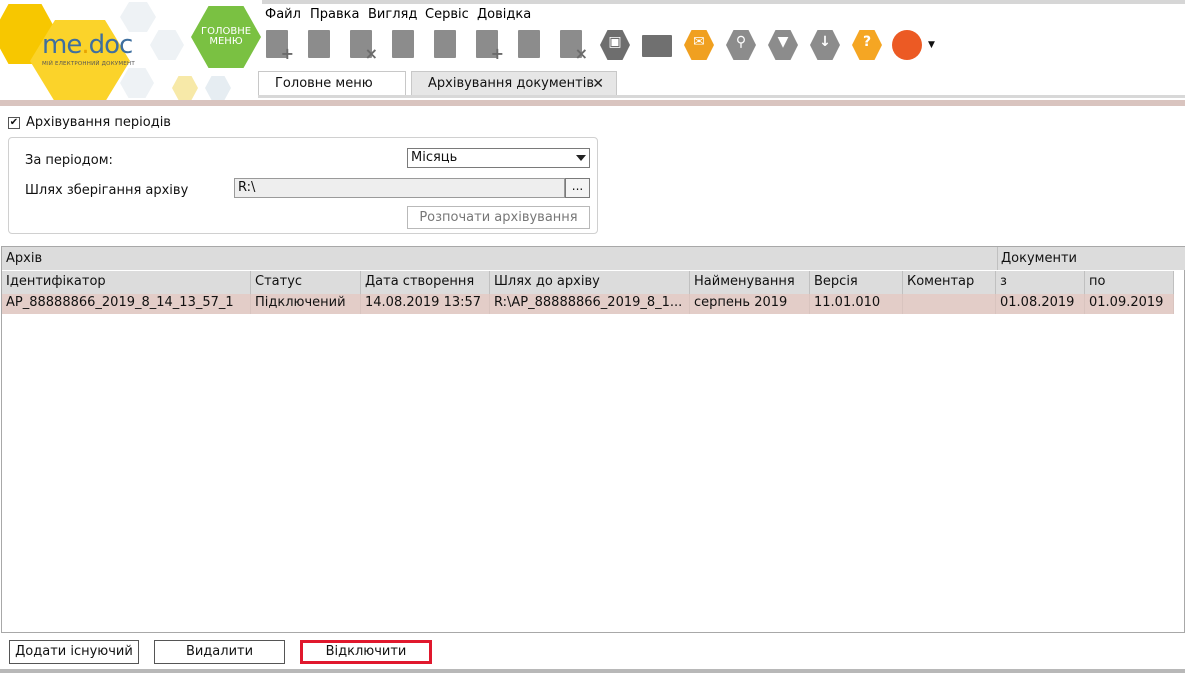 This screenshot has height=673, width=1185. I want to click on filter-icon: ▼, so click(783, 45).